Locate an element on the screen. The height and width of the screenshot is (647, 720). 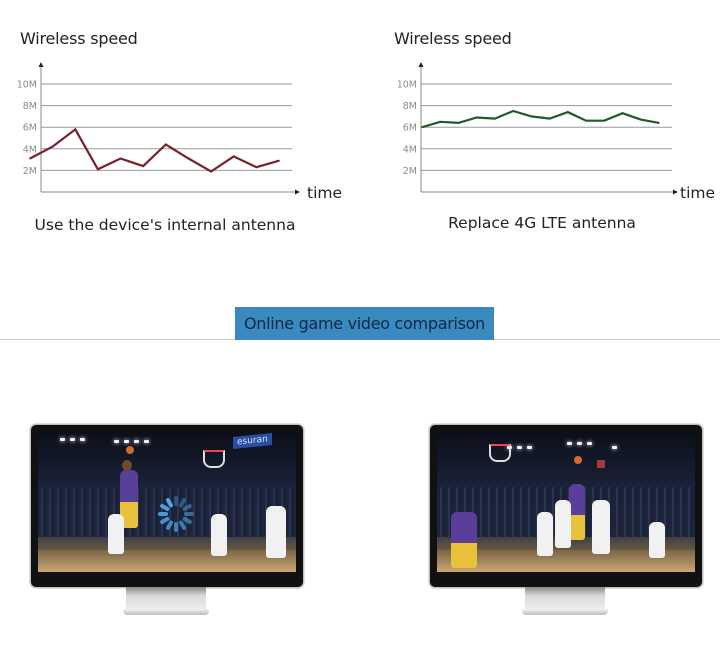
y-tick-label: 8M is located at coordinates (410, 106).